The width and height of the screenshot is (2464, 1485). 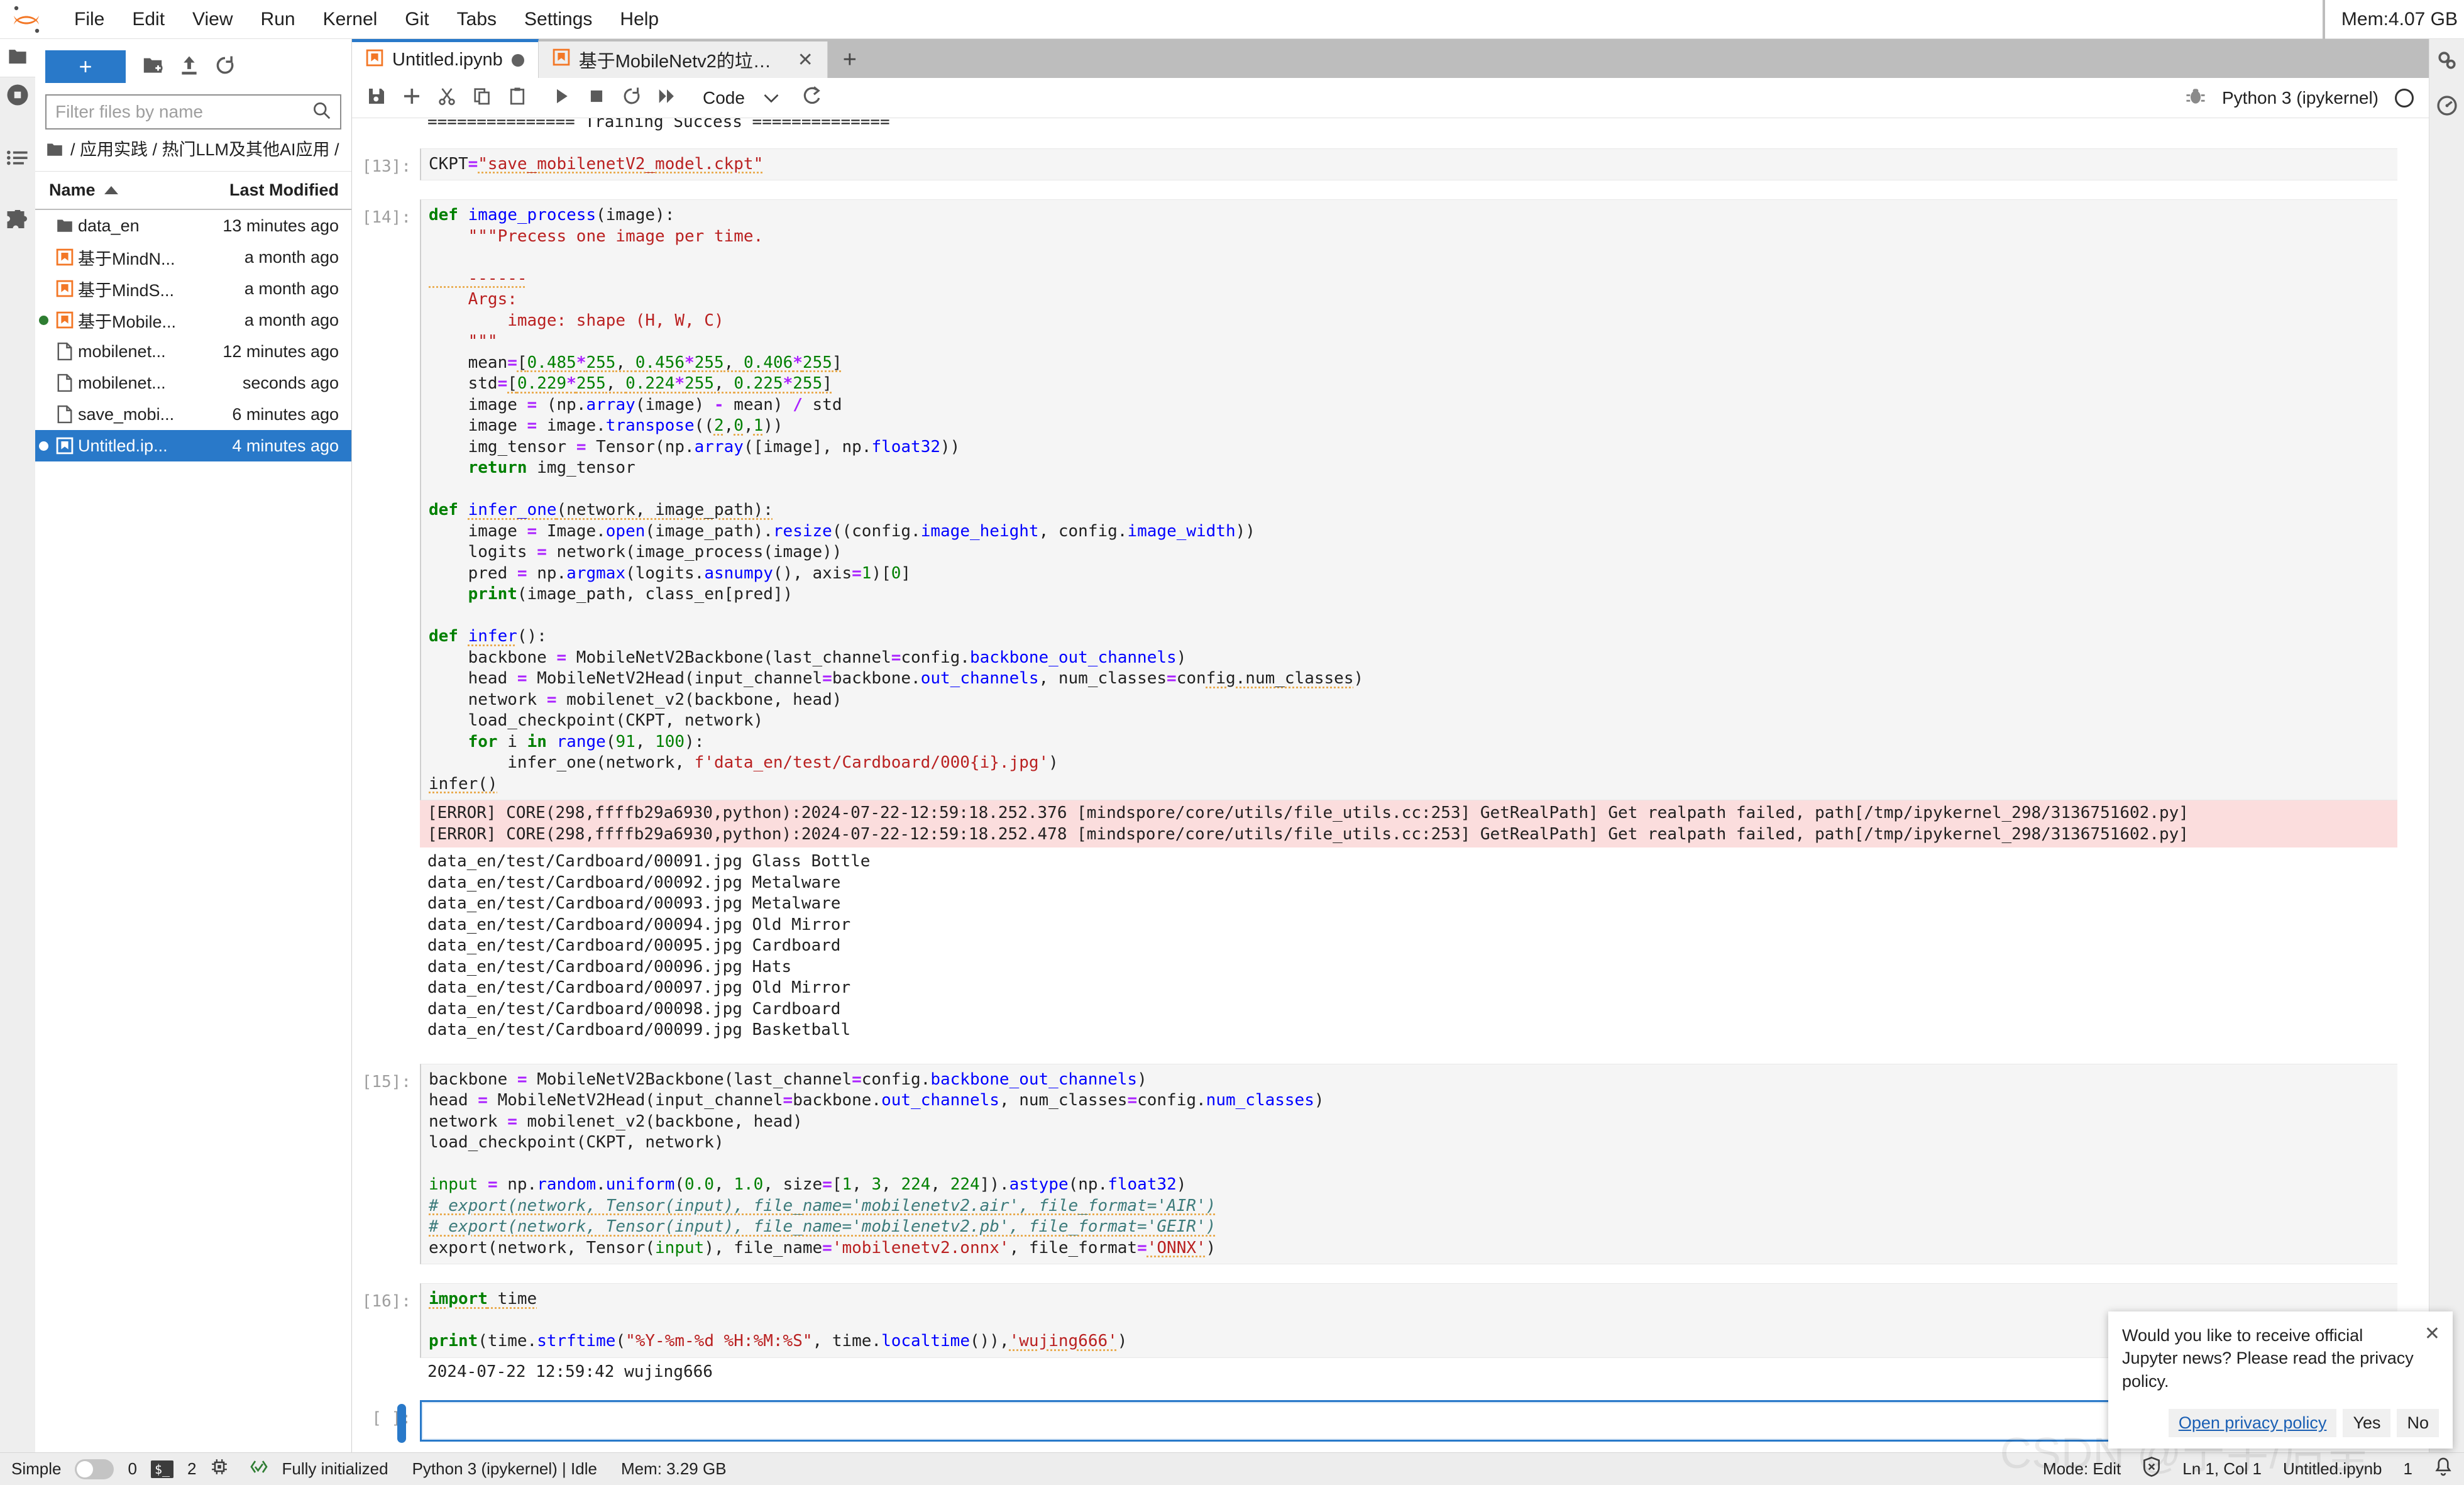 I want to click on debug-icon, so click(x=2196, y=98).